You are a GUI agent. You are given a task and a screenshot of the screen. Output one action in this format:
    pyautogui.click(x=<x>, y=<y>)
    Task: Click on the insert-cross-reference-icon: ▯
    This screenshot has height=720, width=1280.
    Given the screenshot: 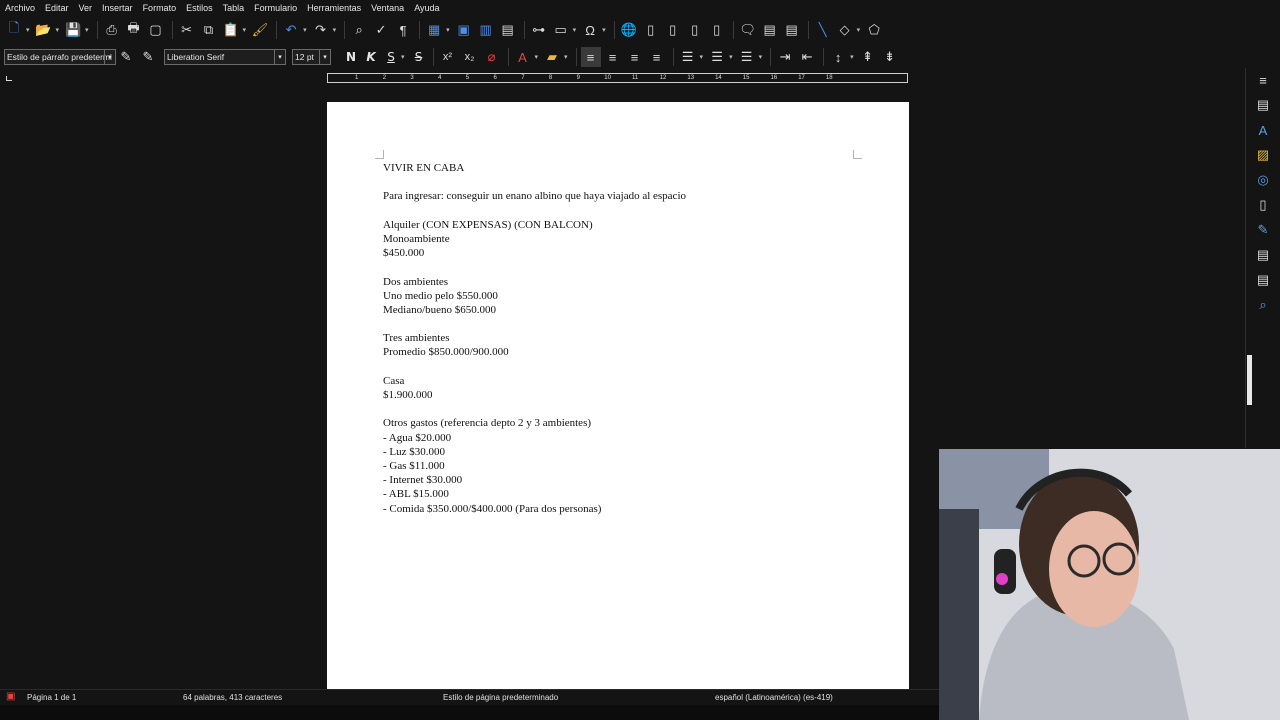 What is the action you would take?
    pyautogui.click(x=717, y=30)
    